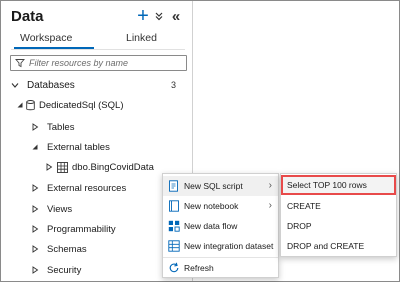  What do you see at coordinates (61, 127) in the screenshot?
I see `tables-label: Tables` at bounding box center [61, 127].